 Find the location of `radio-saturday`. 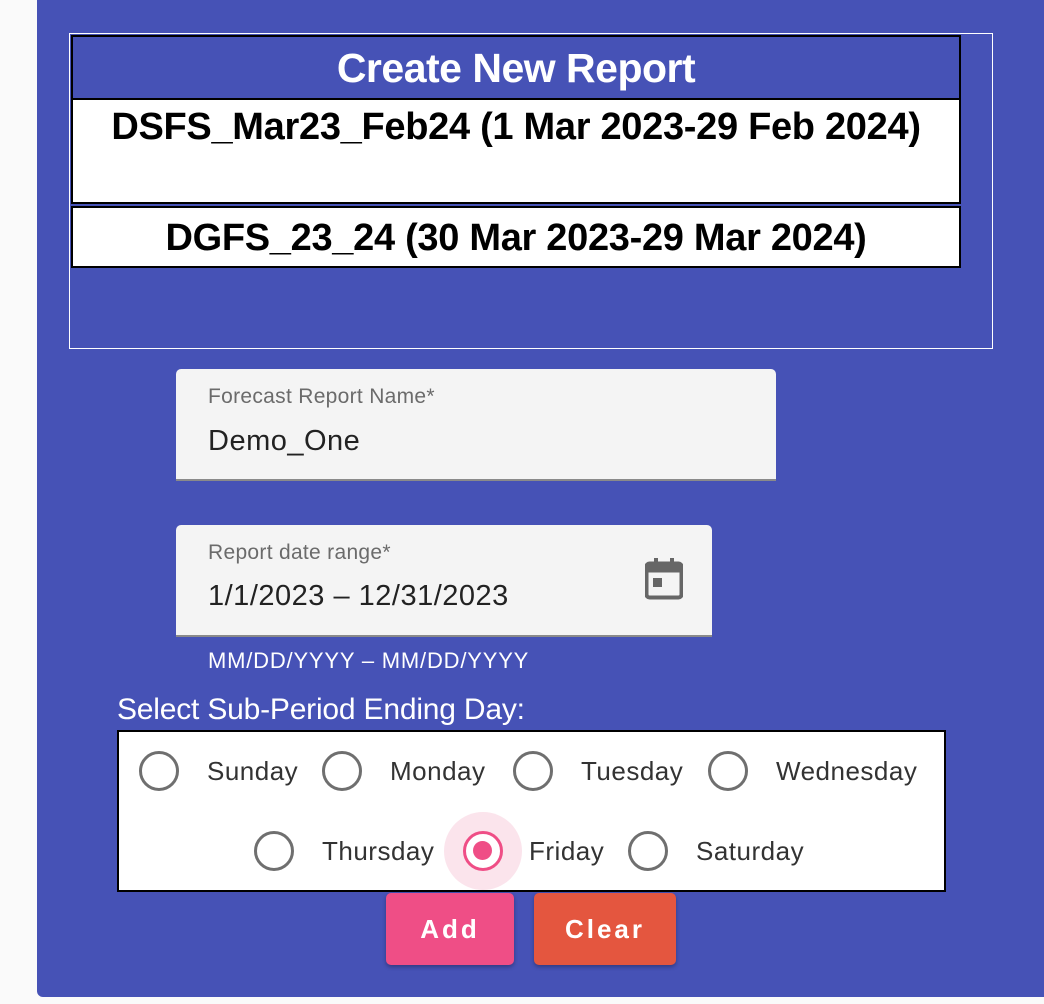

radio-saturday is located at coordinates (648, 851).